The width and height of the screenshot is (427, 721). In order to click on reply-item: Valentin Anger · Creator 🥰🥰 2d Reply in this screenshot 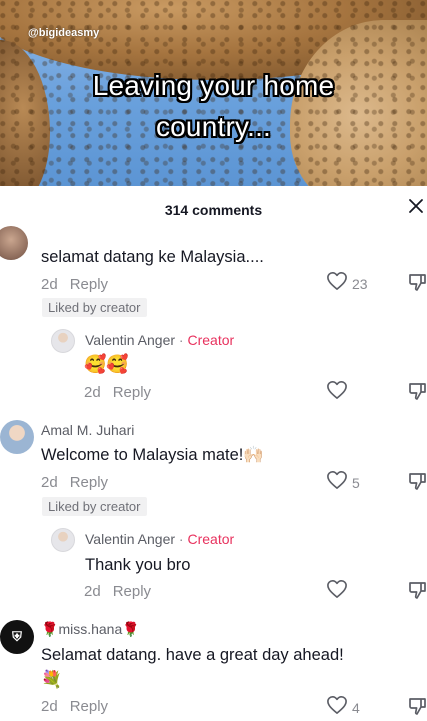, I will do `click(213, 368)`.